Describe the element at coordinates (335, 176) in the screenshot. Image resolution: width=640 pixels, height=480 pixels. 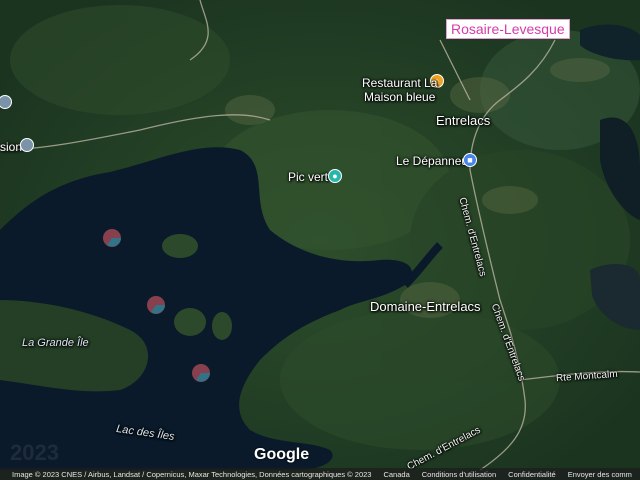
I see `camera-icon: ●` at that location.